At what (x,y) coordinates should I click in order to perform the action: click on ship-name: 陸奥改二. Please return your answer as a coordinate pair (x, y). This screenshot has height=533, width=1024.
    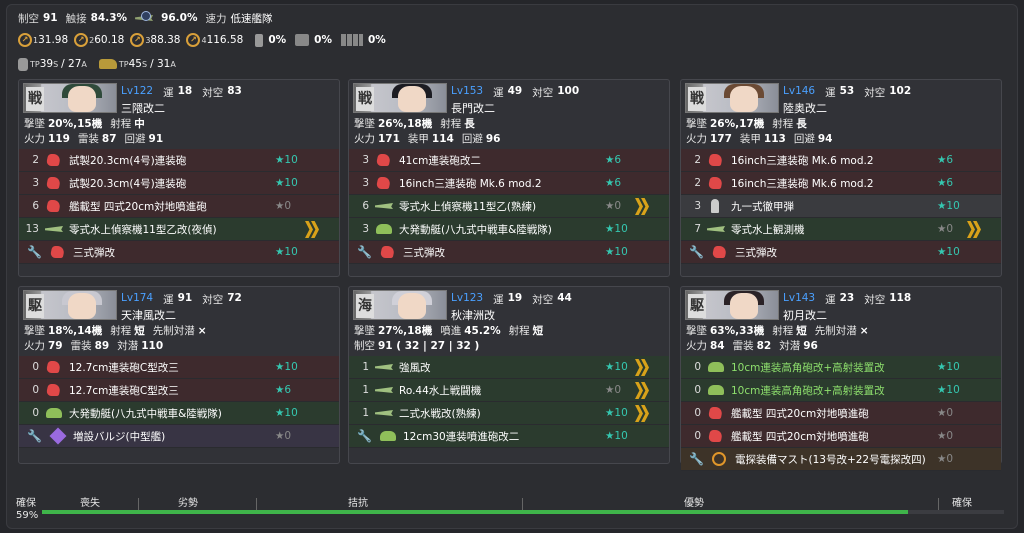
    Looking at the image, I should click on (805, 108).